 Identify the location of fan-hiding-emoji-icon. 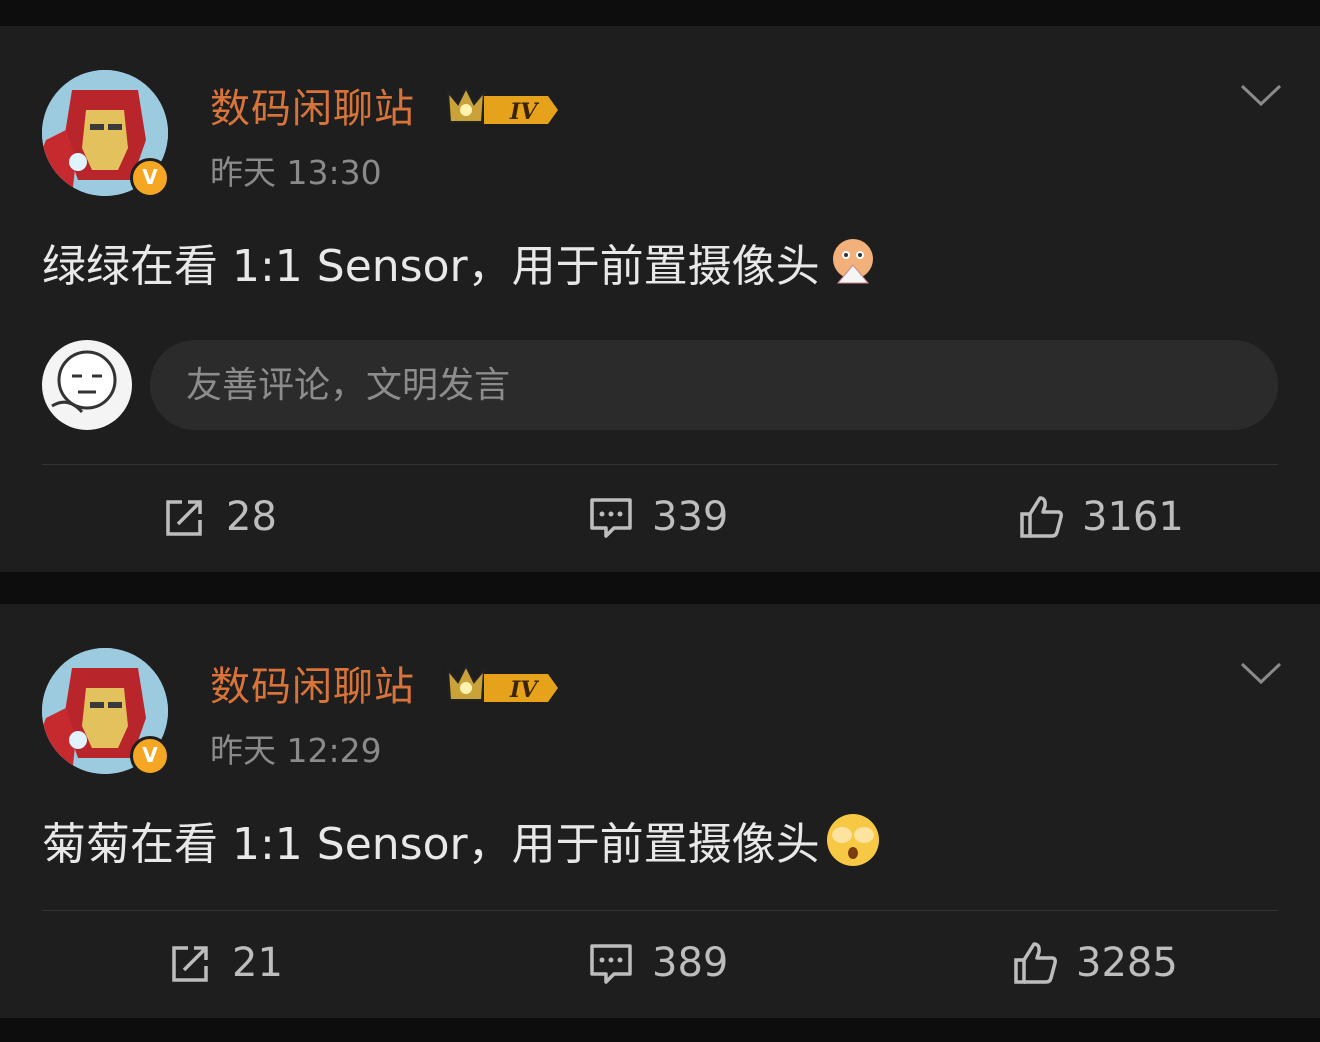
(852, 261).